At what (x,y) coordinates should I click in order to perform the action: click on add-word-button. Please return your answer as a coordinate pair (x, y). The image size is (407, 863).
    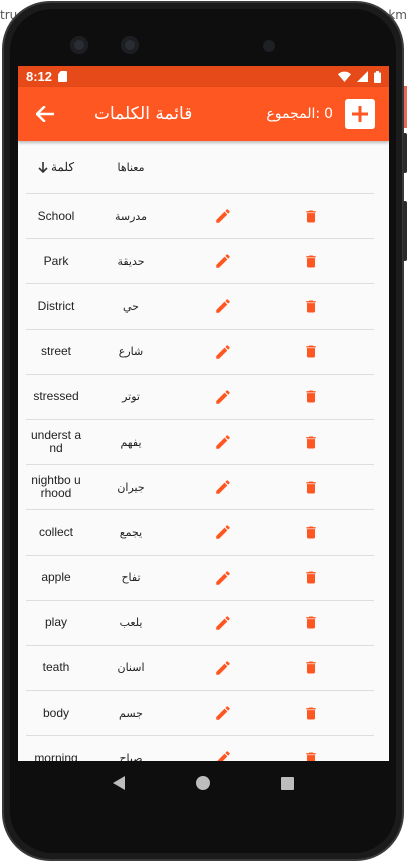
    Looking at the image, I should click on (360, 114).